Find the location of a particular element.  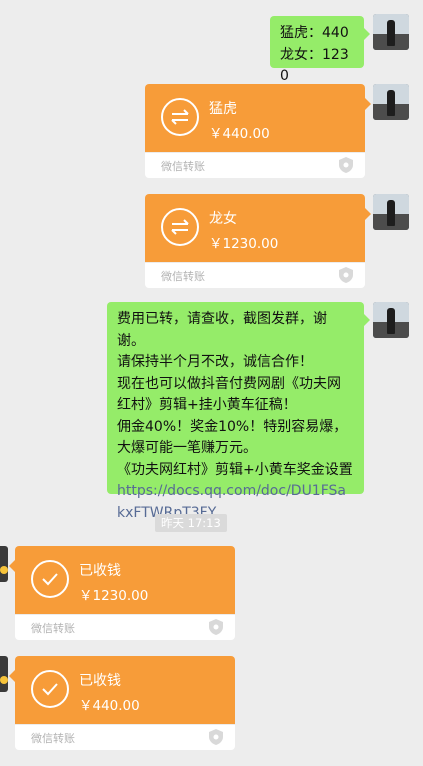

transfer-title: 猛虎 is located at coordinates (223, 109).